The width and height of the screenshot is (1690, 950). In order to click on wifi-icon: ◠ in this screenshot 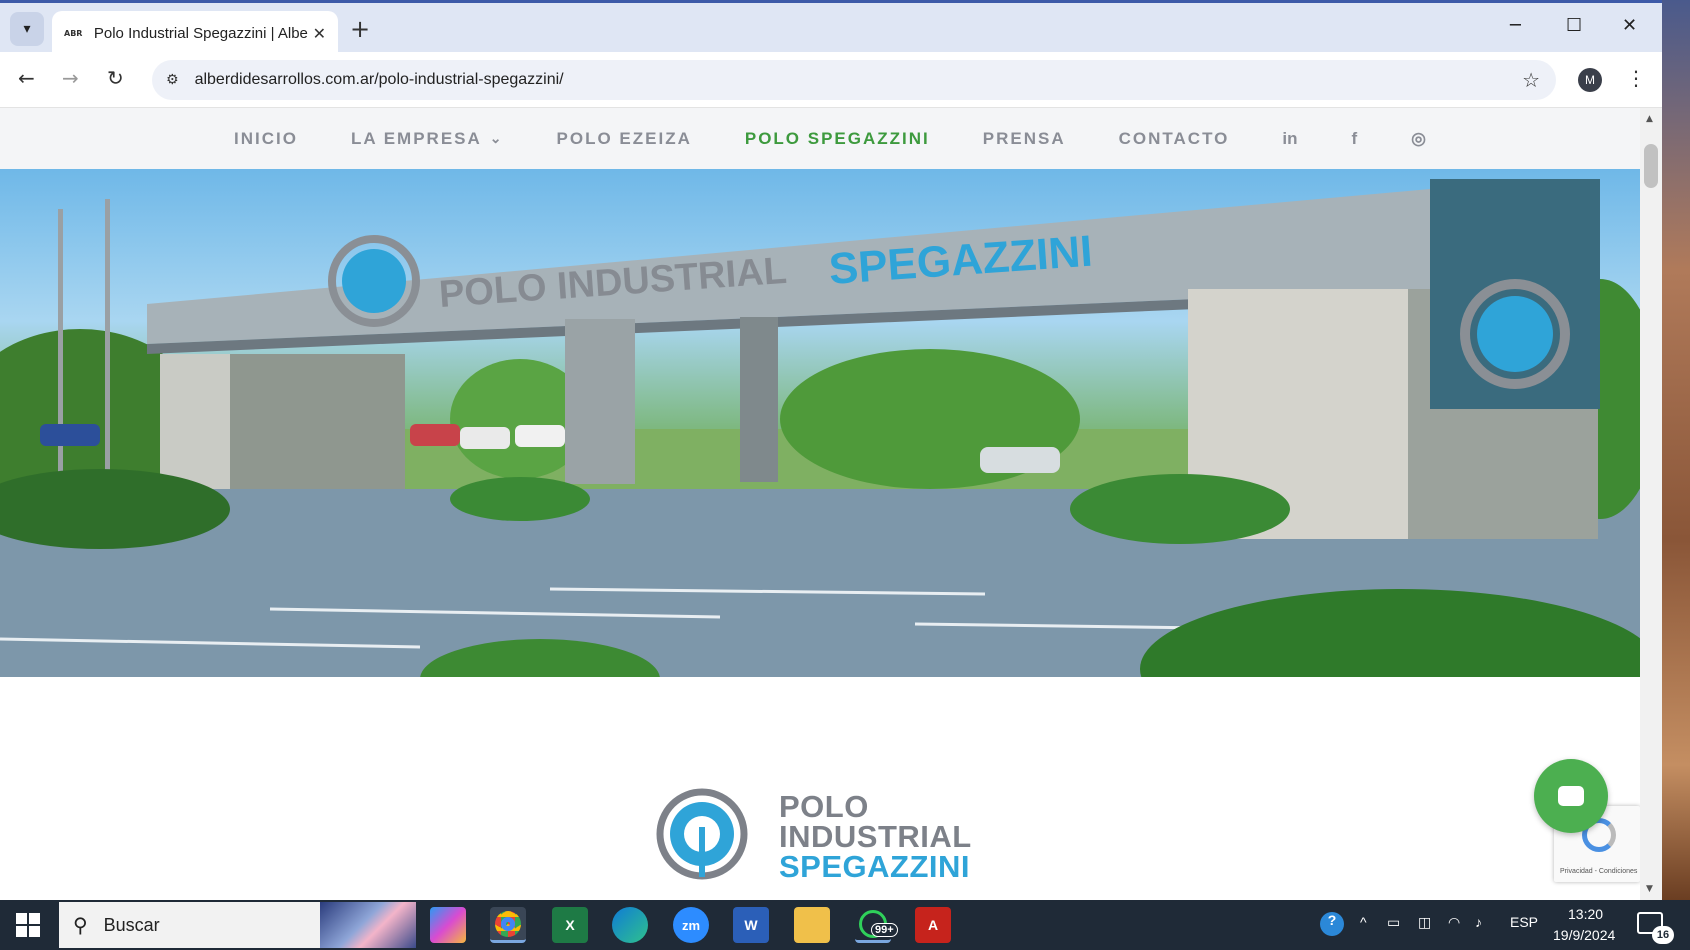, I will do `click(1454, 922)`.